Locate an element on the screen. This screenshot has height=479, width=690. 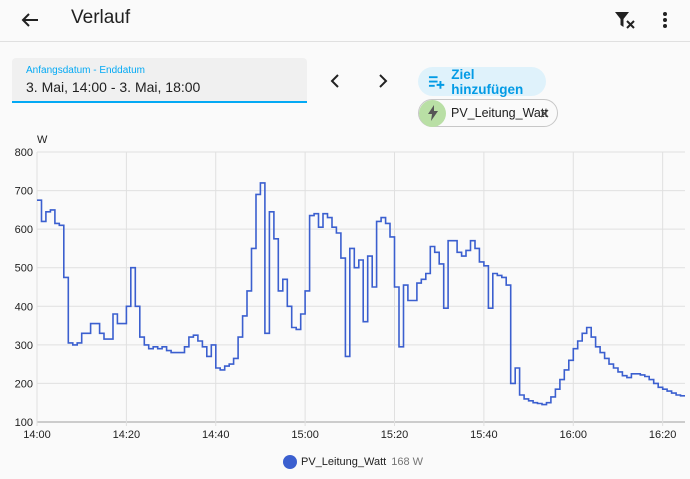
playlist-plus-icon is located at coordinates (436, 82).